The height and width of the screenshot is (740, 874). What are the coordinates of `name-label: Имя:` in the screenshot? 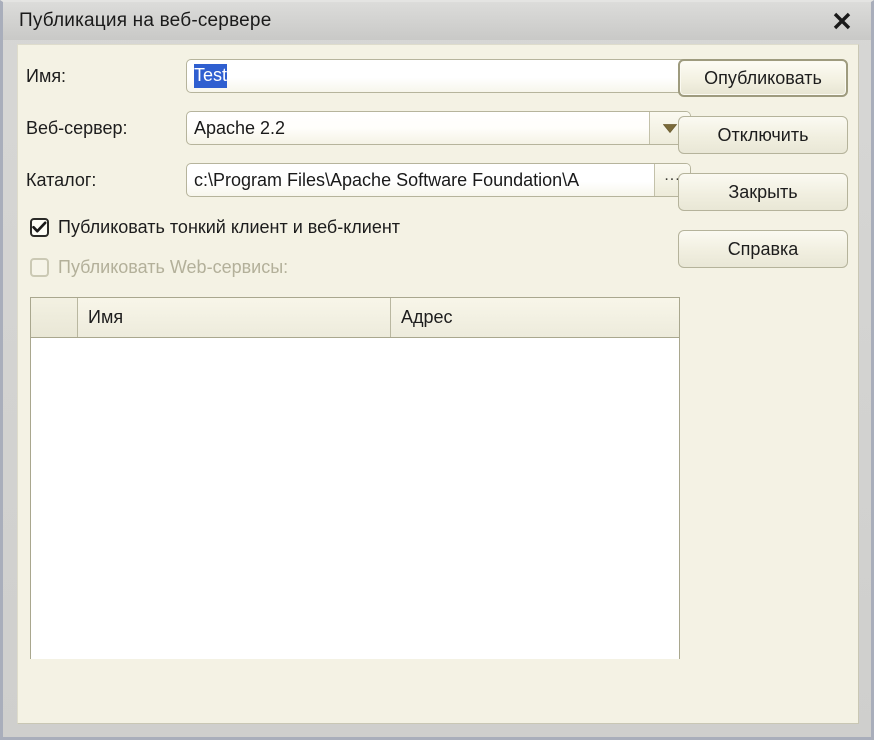 It's located at (46, 75).